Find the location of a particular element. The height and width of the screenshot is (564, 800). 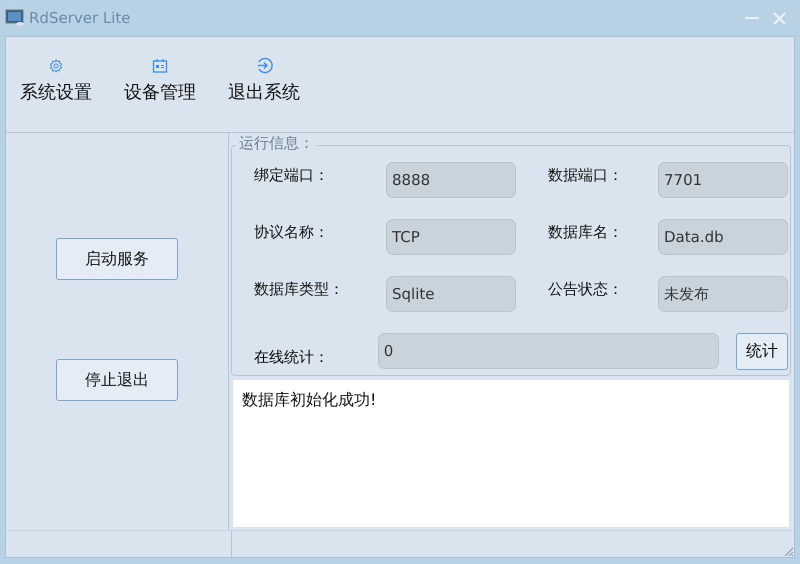

field-label: 数据库名： is located at coordinates (586, 232).